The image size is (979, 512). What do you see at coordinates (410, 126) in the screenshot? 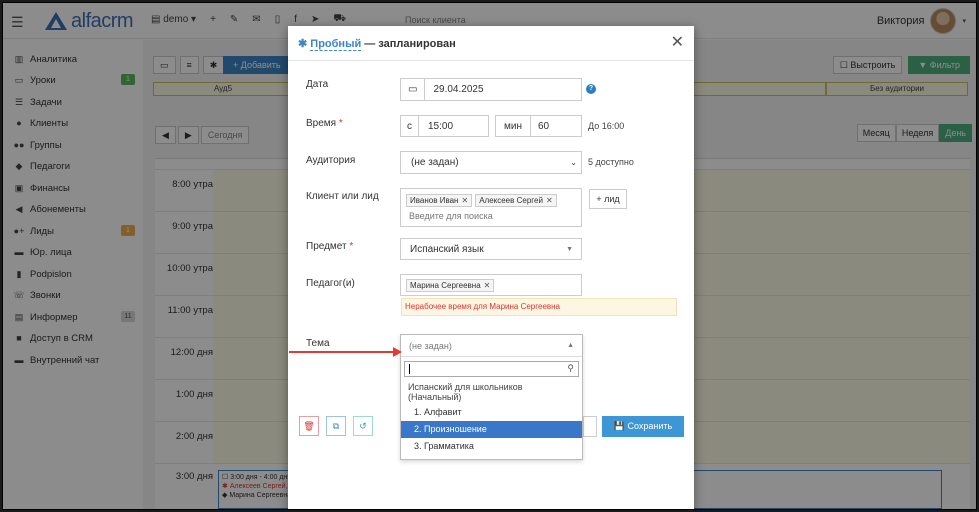
I see `time-from-prefix: с` at bounding box center [410, 126].